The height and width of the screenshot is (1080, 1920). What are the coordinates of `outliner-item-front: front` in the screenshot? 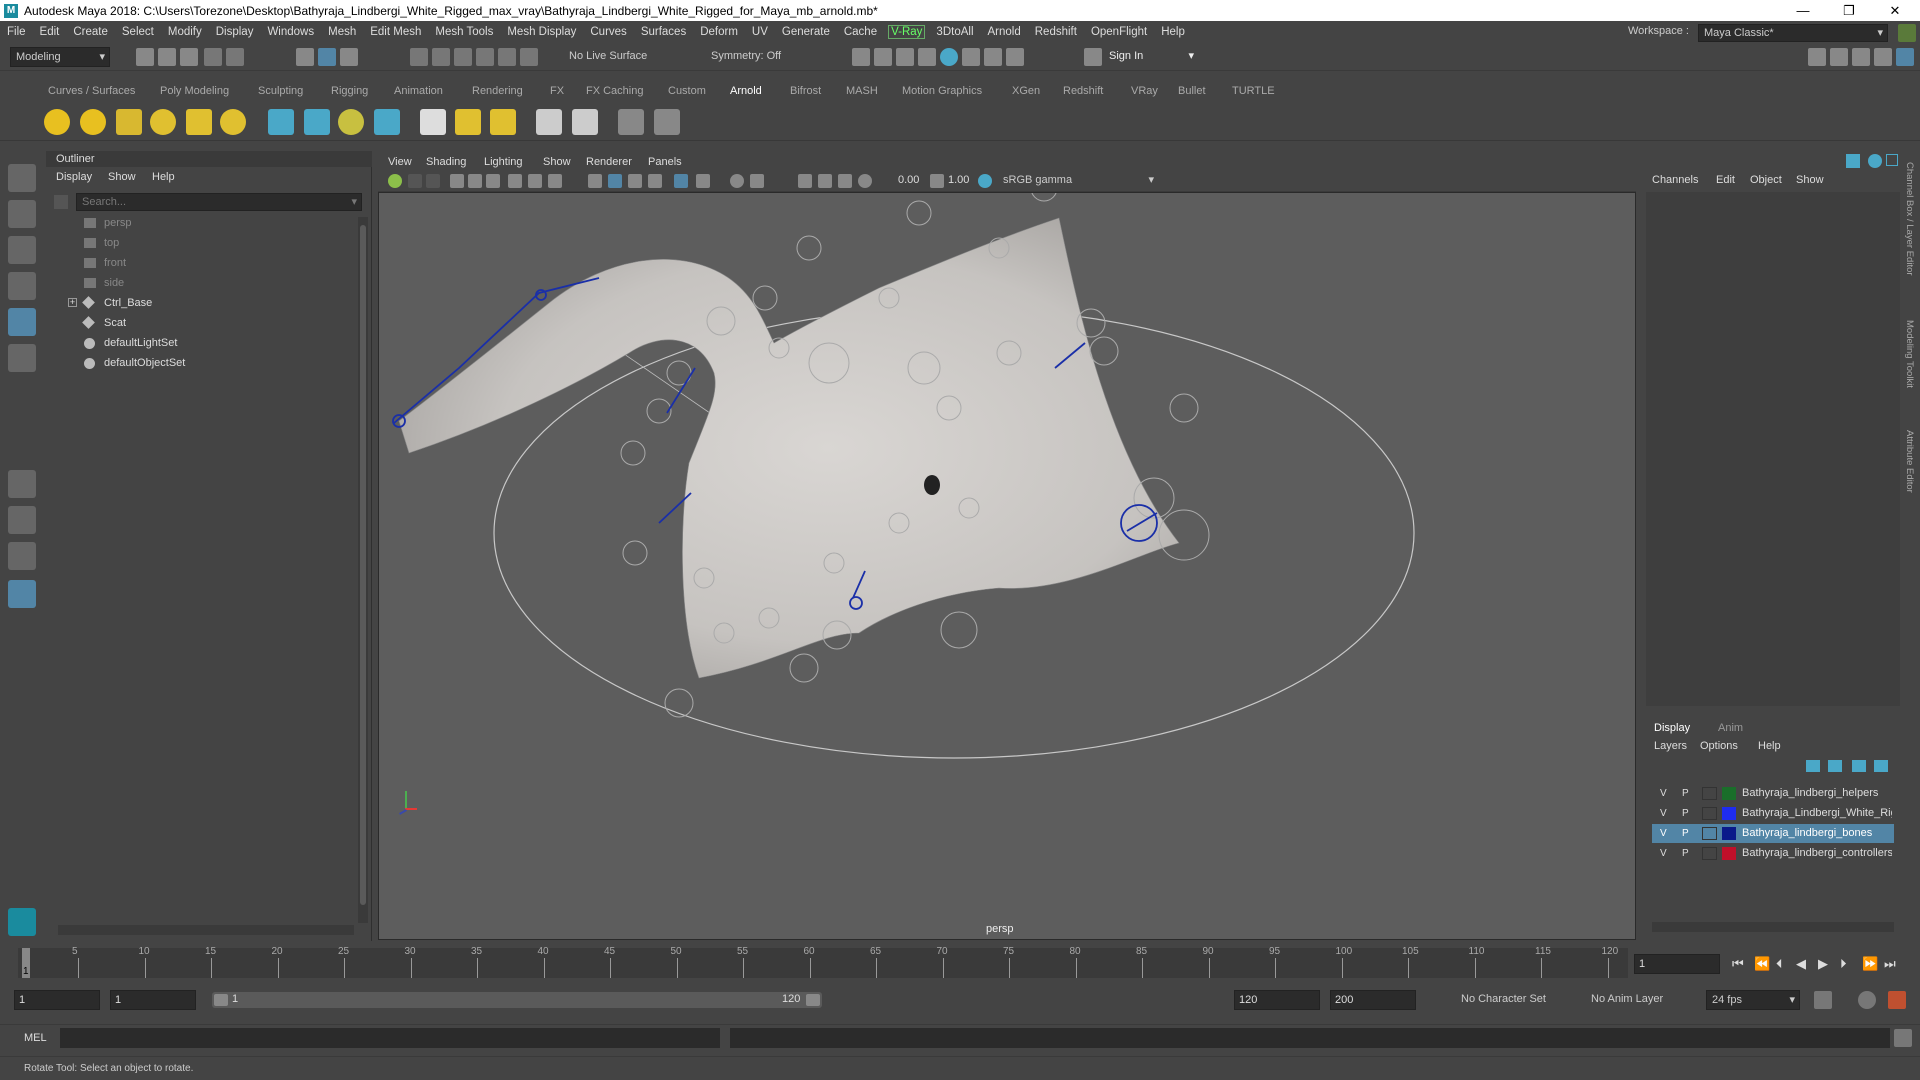 It's located at (201, 263).